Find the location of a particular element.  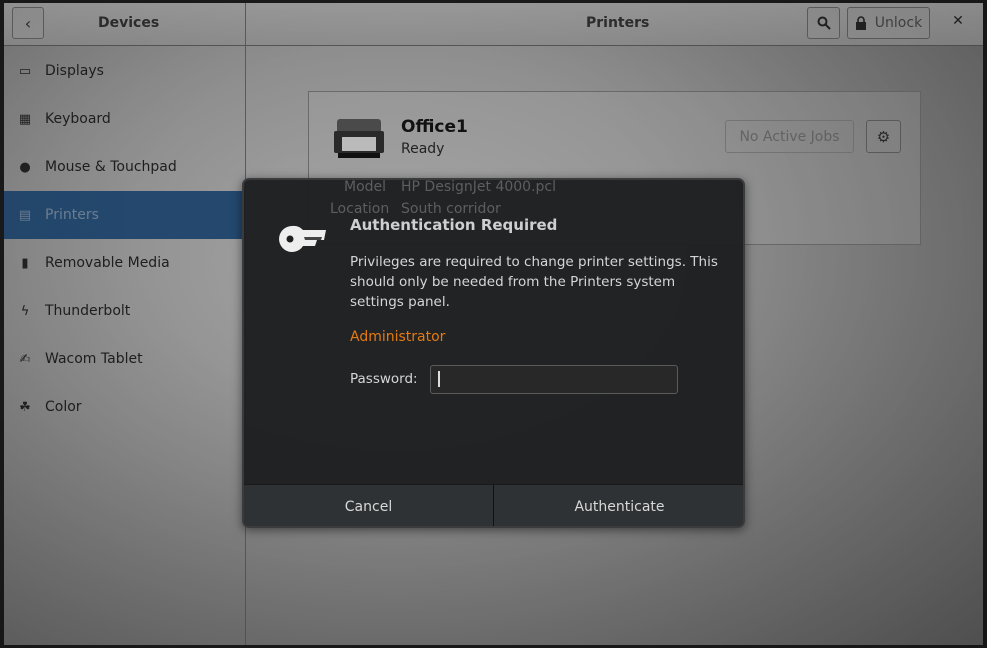

sidebar-item-label: Wacom Tablet is located at coordinates (94, 359).